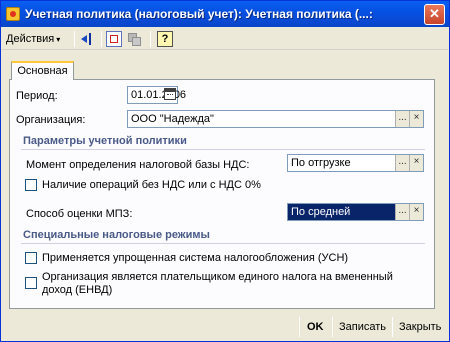 The image size is (450, 342). What do you see at coordinates (151, 185) in the screenshot?
I see `no-nds-ops-label: Наличие операций без НДС или с НДС 0%` at bounding box center [151, 185].